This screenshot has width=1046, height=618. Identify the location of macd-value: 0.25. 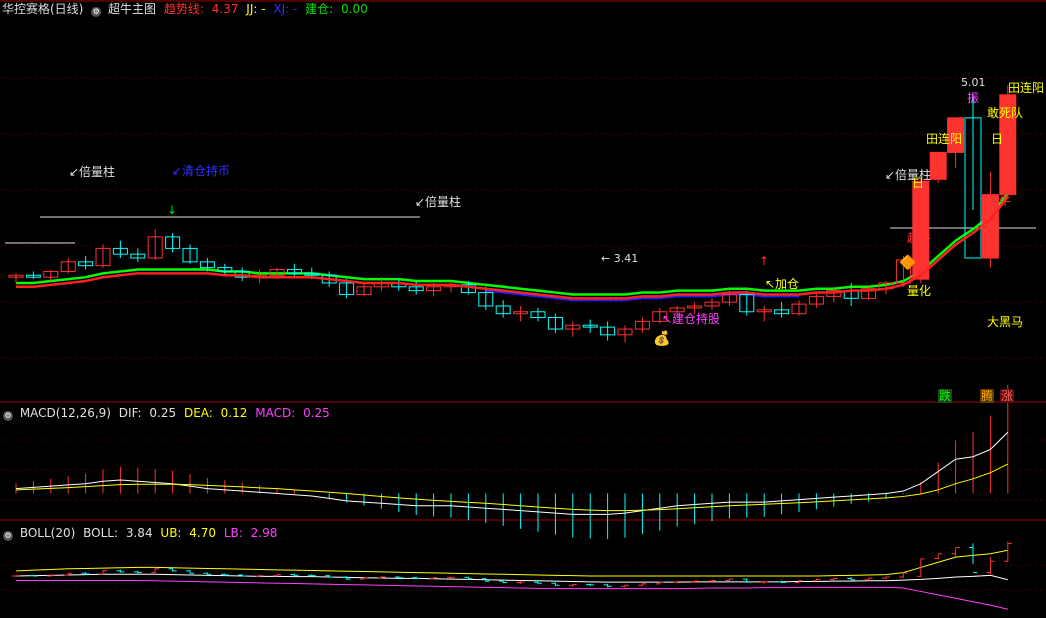
(316, 413).